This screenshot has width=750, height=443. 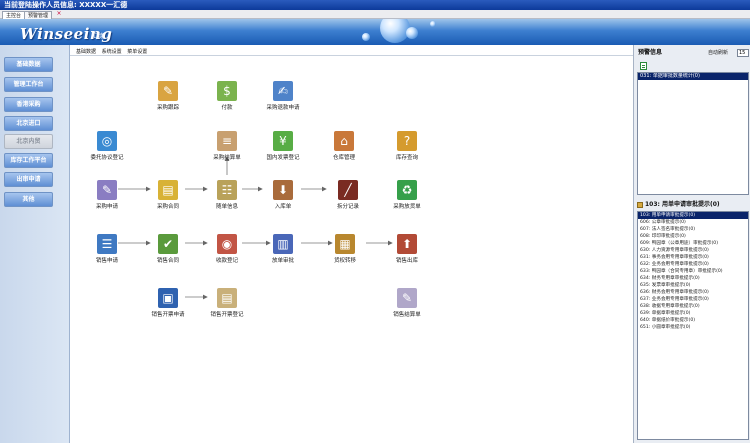 What do you see at coordinates (693, 306) in the screenshot?
I see `list-item: 638: 收据专用章审批提示(0)` at bounding box center [693, 306].